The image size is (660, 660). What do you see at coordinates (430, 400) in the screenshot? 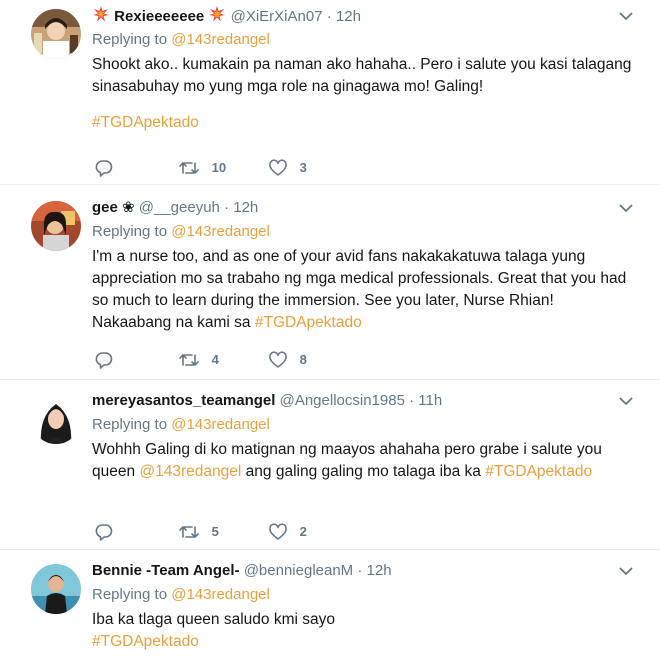
I see `timestamp: 11h` at bounding box center [430, 400].